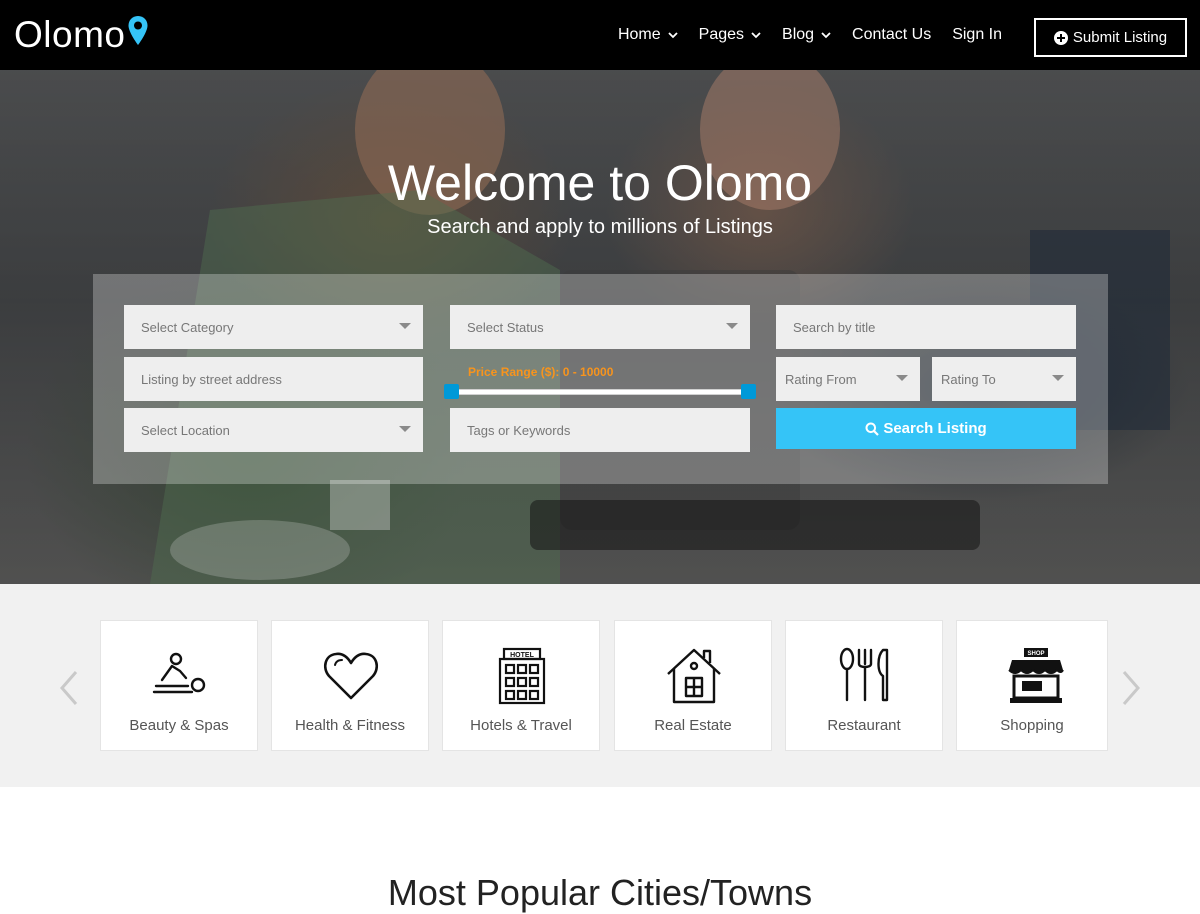  What do you see at coordinates (693, 725) in the screenshot?
I see `category-label: Real Estate` at bounding box center [693, 725].